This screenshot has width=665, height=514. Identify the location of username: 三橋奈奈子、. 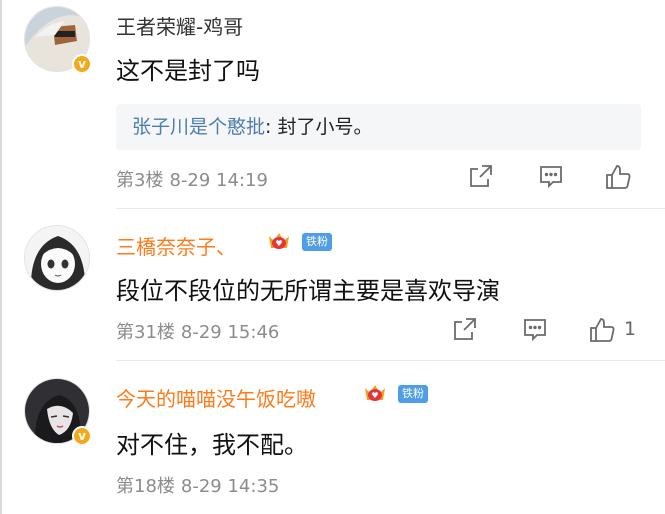
(176, 245).